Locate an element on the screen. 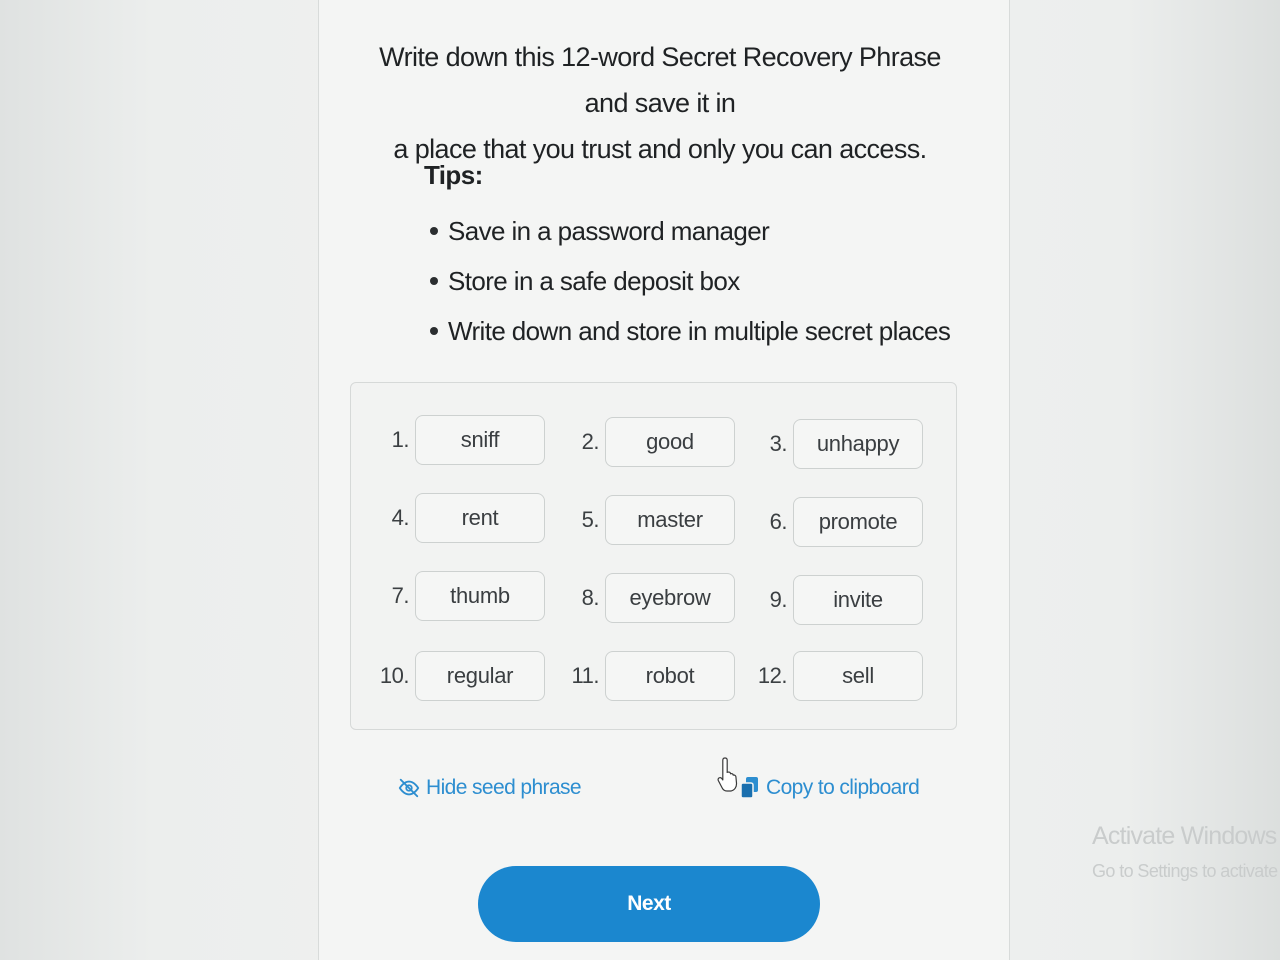 The image size is (1280, 960). word-chip: robot is located at coordinates (670, 676).